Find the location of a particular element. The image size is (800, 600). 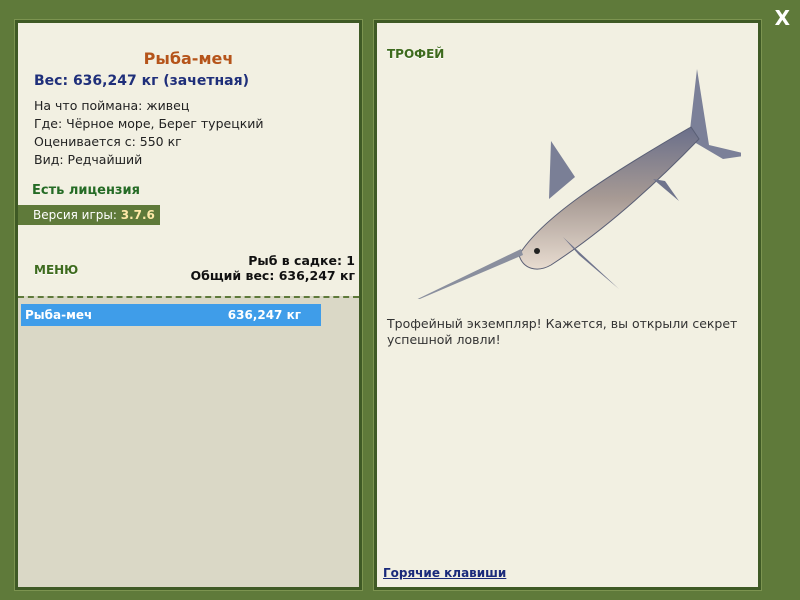

close-button: X is located at coordinates (782, 18).